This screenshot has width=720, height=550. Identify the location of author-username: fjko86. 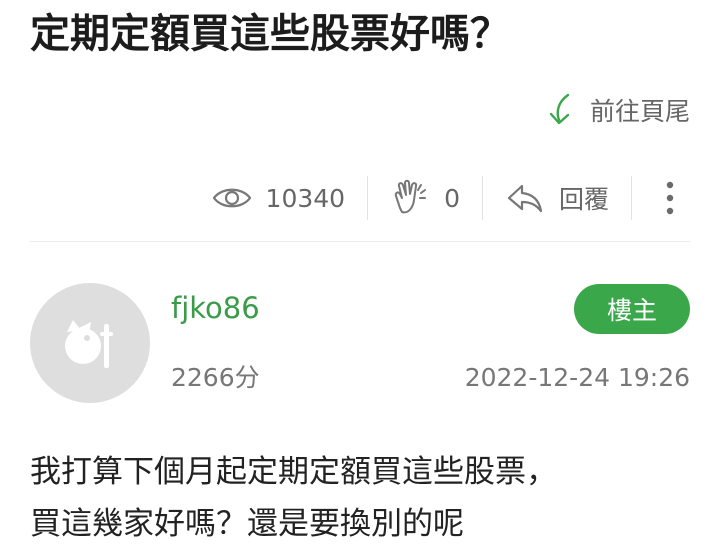
(215, 308).